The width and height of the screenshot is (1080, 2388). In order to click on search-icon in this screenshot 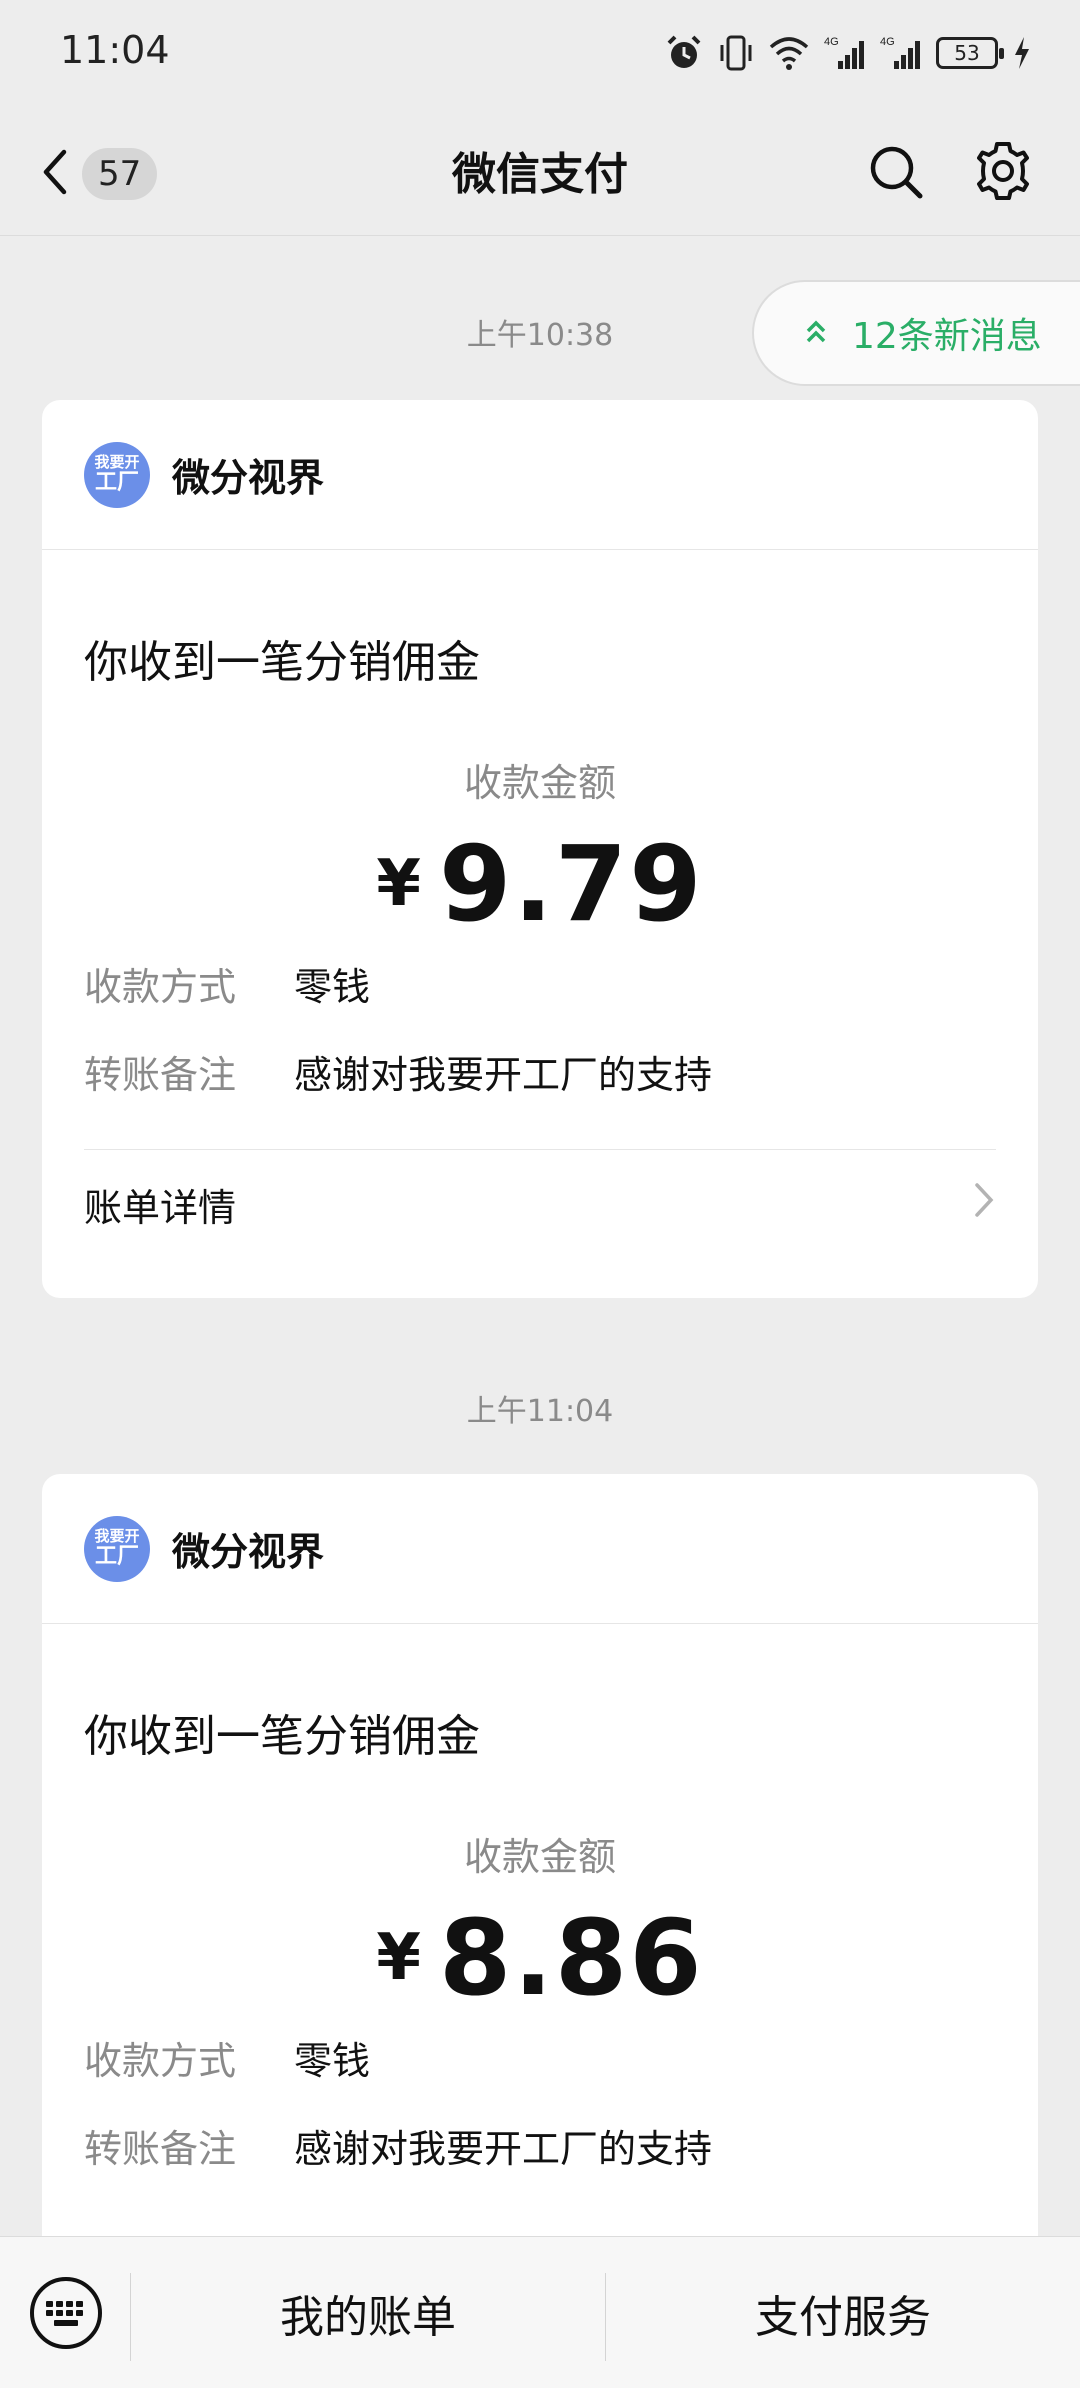, I will do `click(896, 174)`.